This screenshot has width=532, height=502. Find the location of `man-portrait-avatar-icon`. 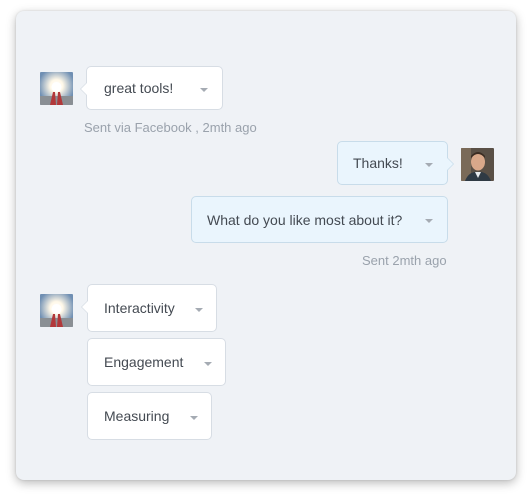

man-portrait-avatar-icon is located at coordinates (477, 164).